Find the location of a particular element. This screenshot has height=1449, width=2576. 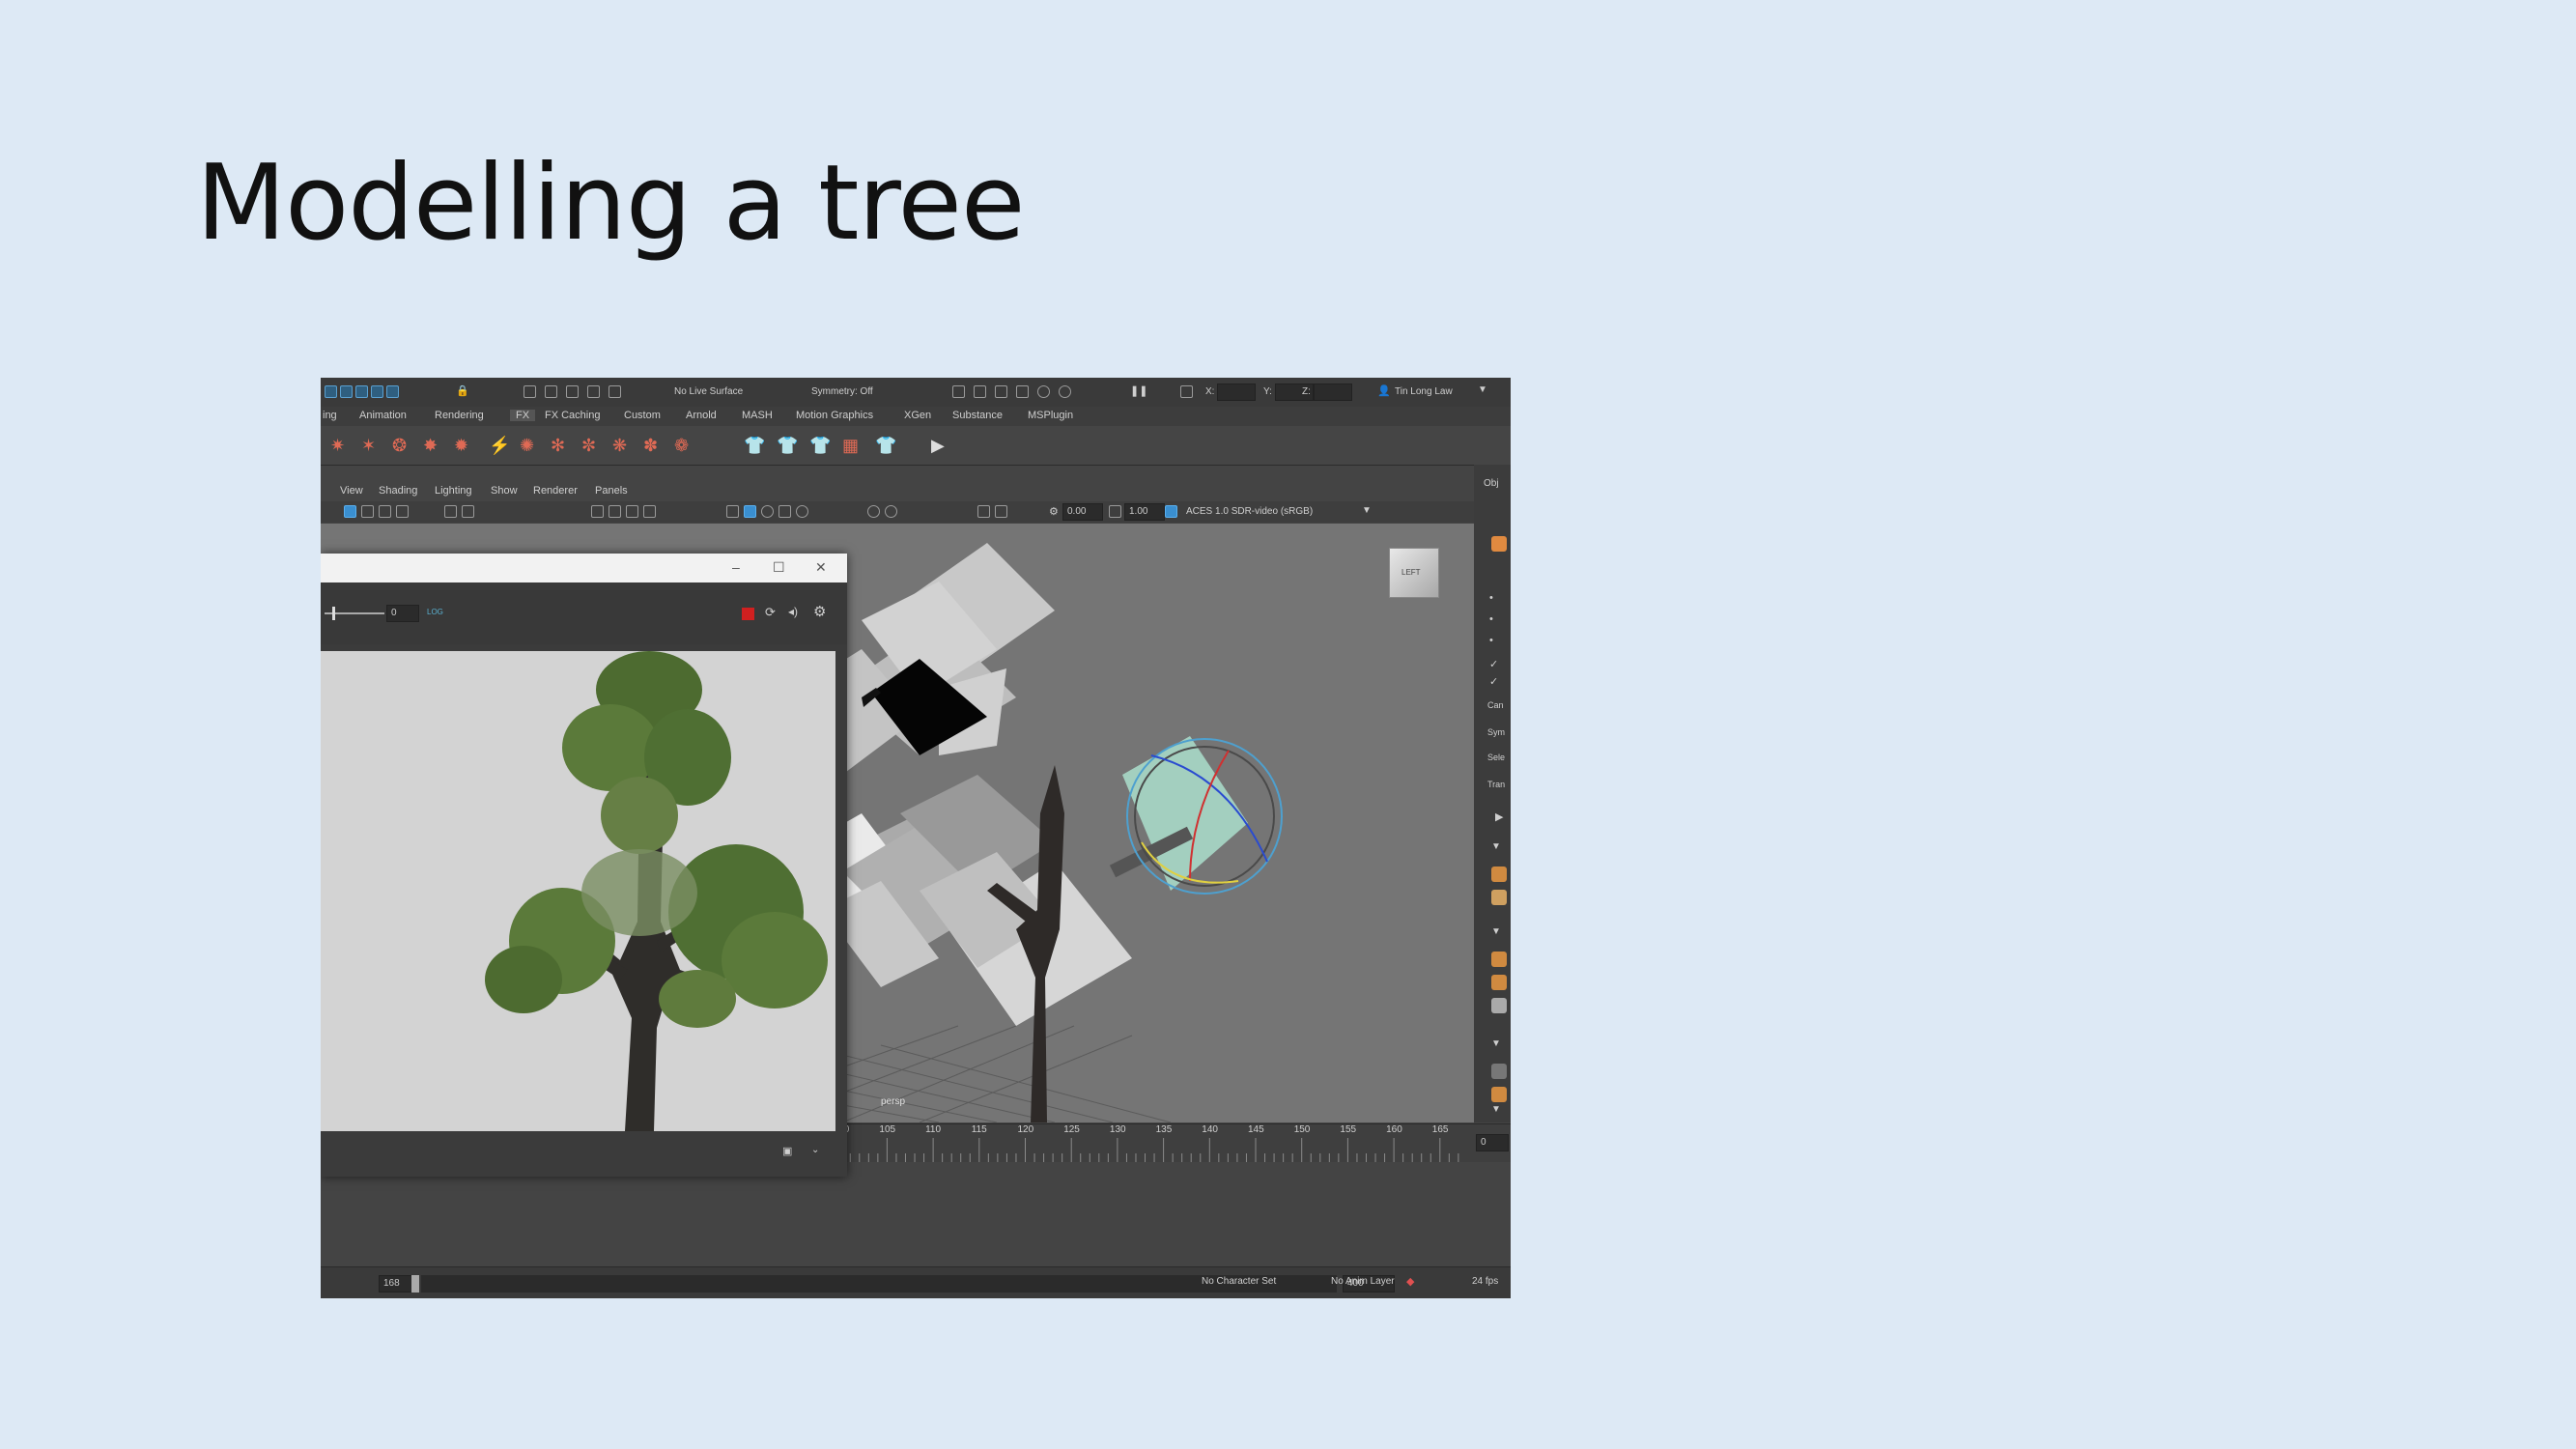

shirt-grid-icon: ▦ is located at coordinates (850, 446).